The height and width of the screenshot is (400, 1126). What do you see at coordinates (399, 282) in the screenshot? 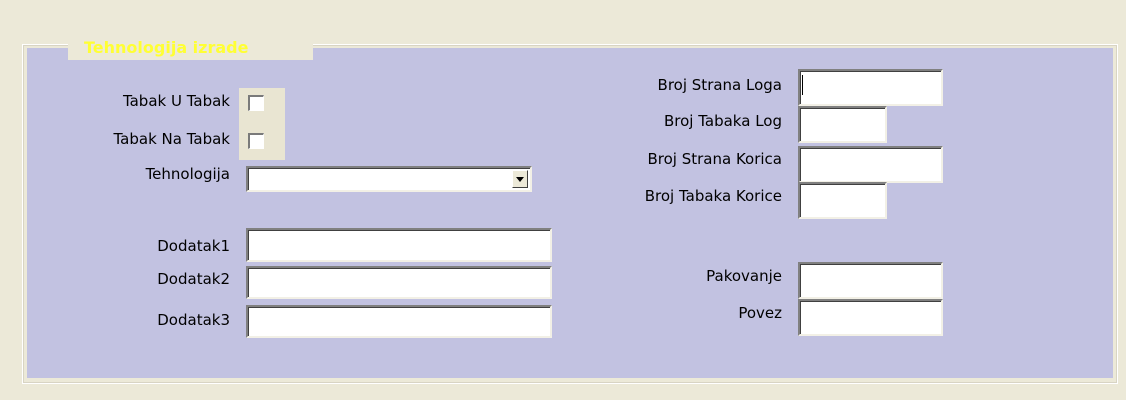
I see `dodatak2-field` at bounding box center [399, 282].